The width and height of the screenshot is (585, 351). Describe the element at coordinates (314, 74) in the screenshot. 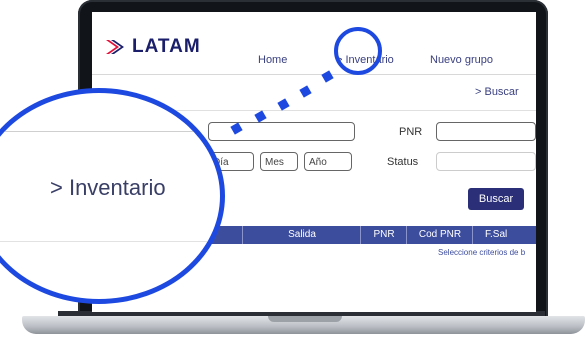

I see `header-divider` at that location.